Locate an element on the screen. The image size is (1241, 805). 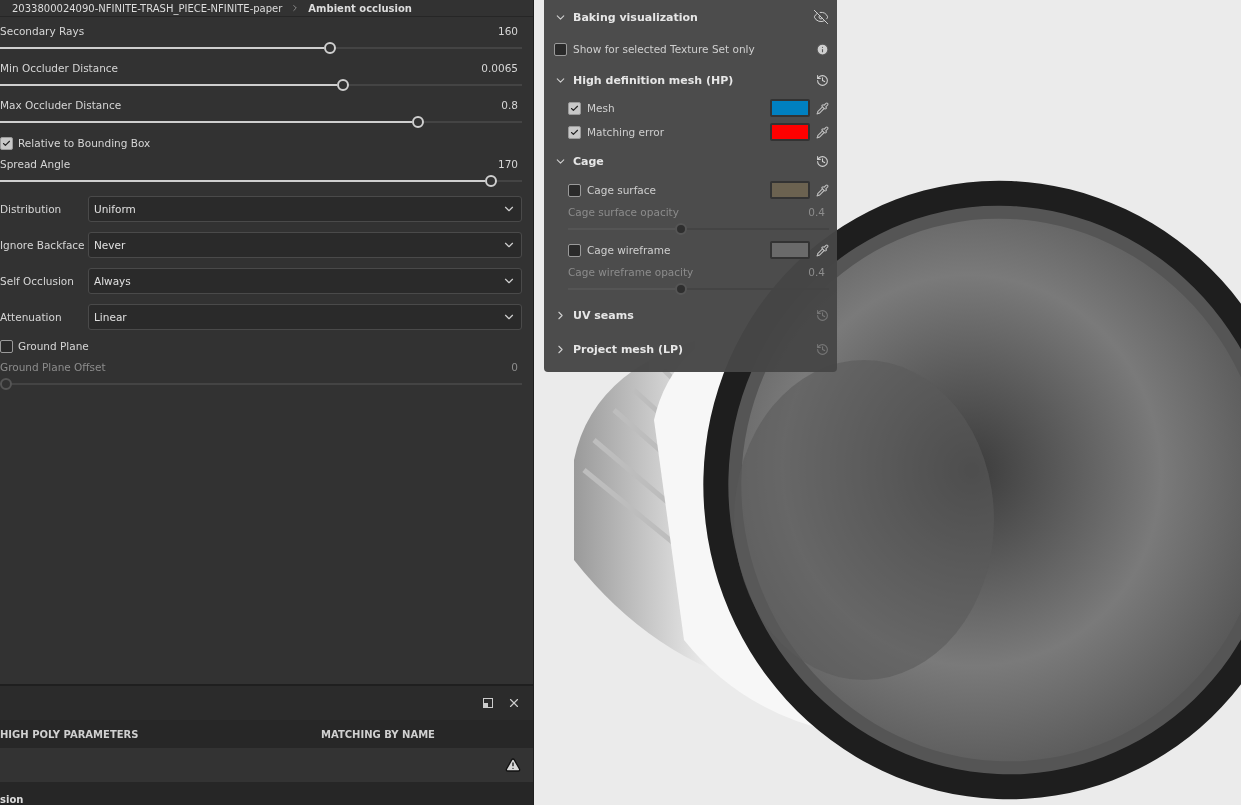
option-label: Mesh is located at coordinates (601, 108).